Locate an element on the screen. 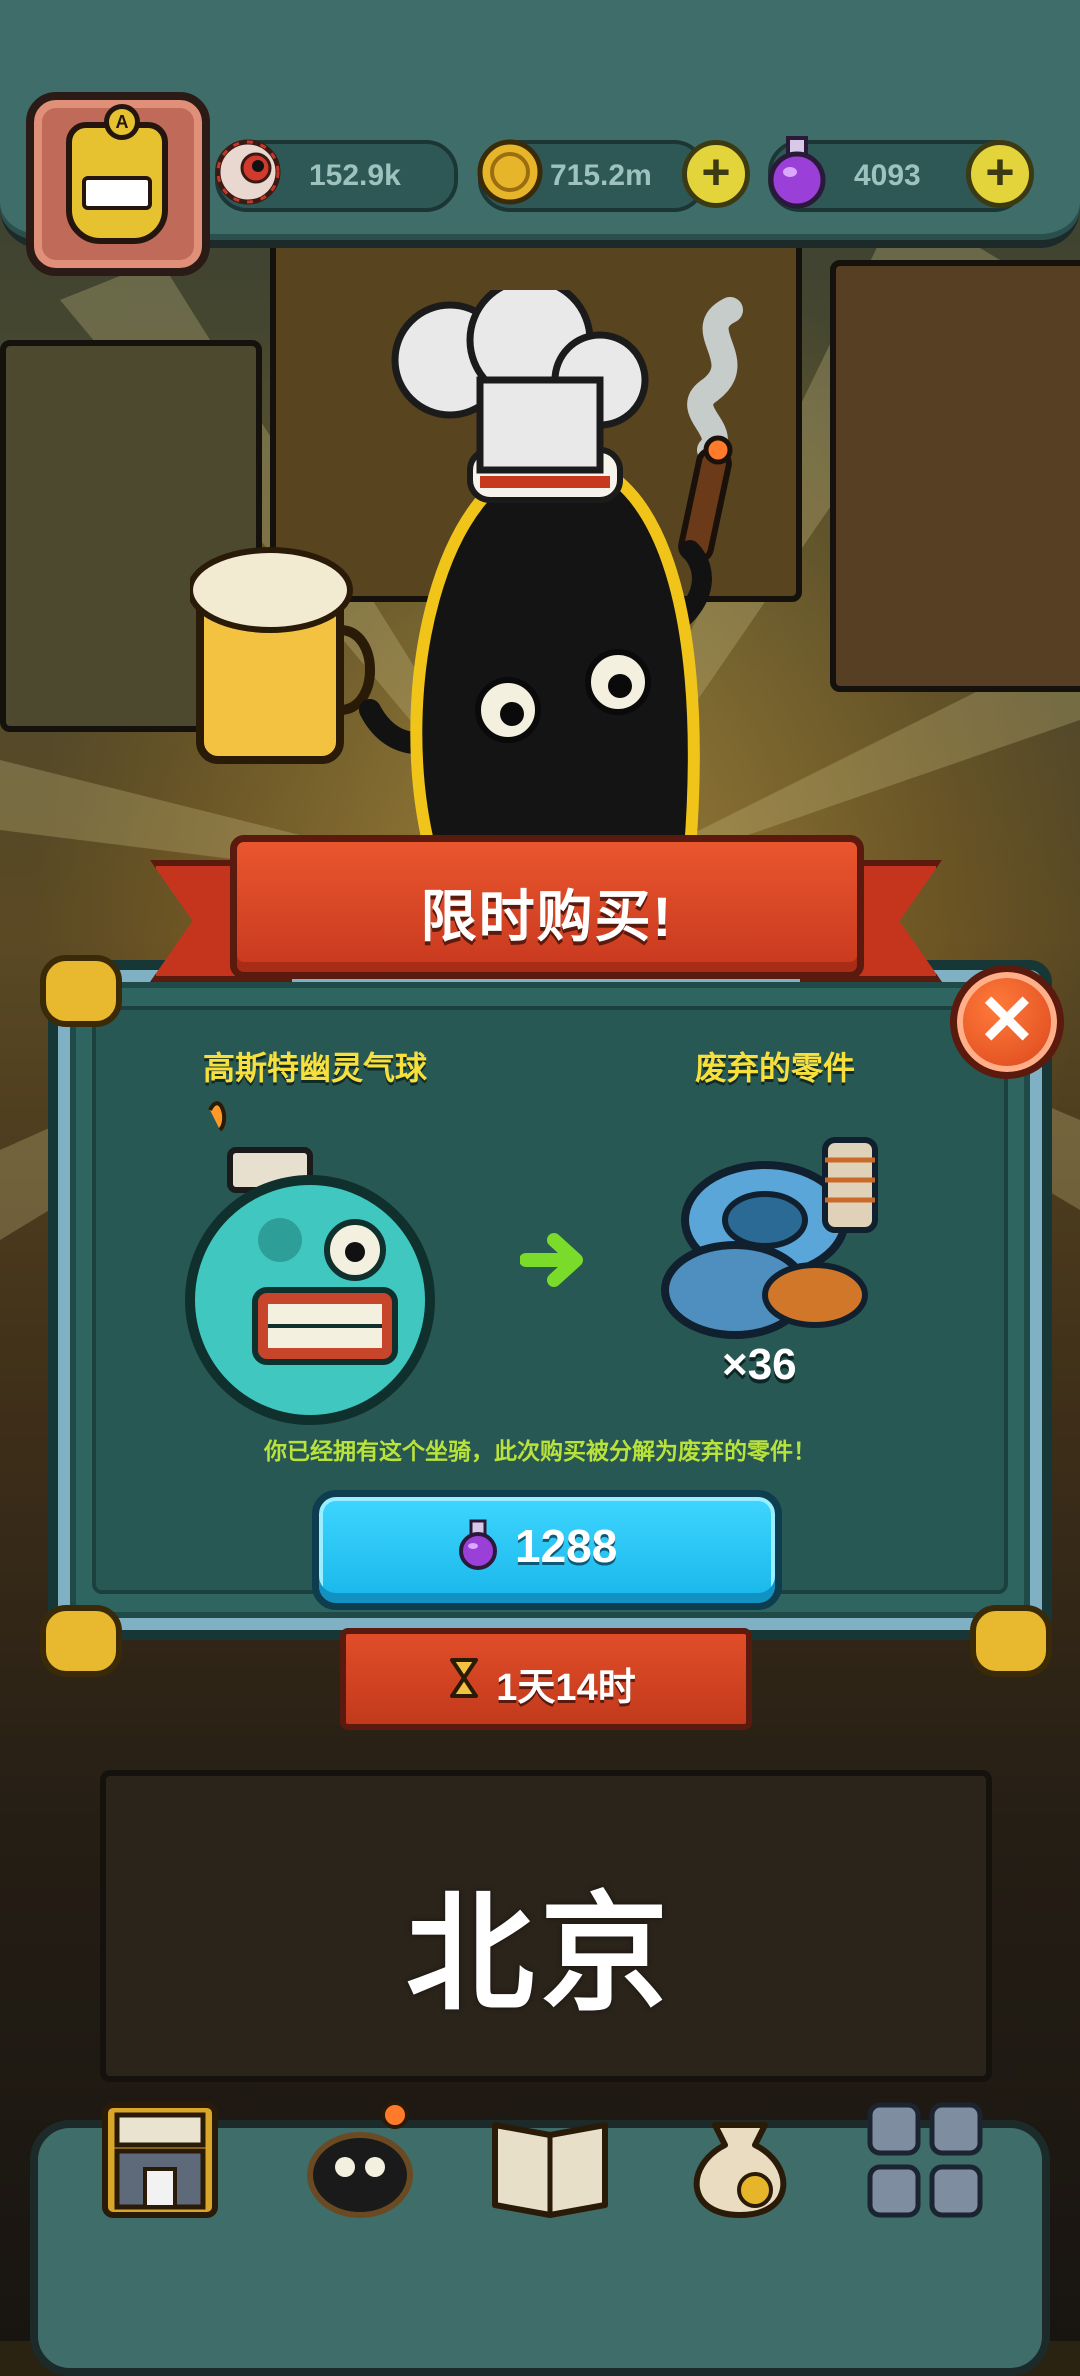 The height and width of the screenshot is (2376, 1080). result-quantity: ×36 is located at coordinates (759, 1364).